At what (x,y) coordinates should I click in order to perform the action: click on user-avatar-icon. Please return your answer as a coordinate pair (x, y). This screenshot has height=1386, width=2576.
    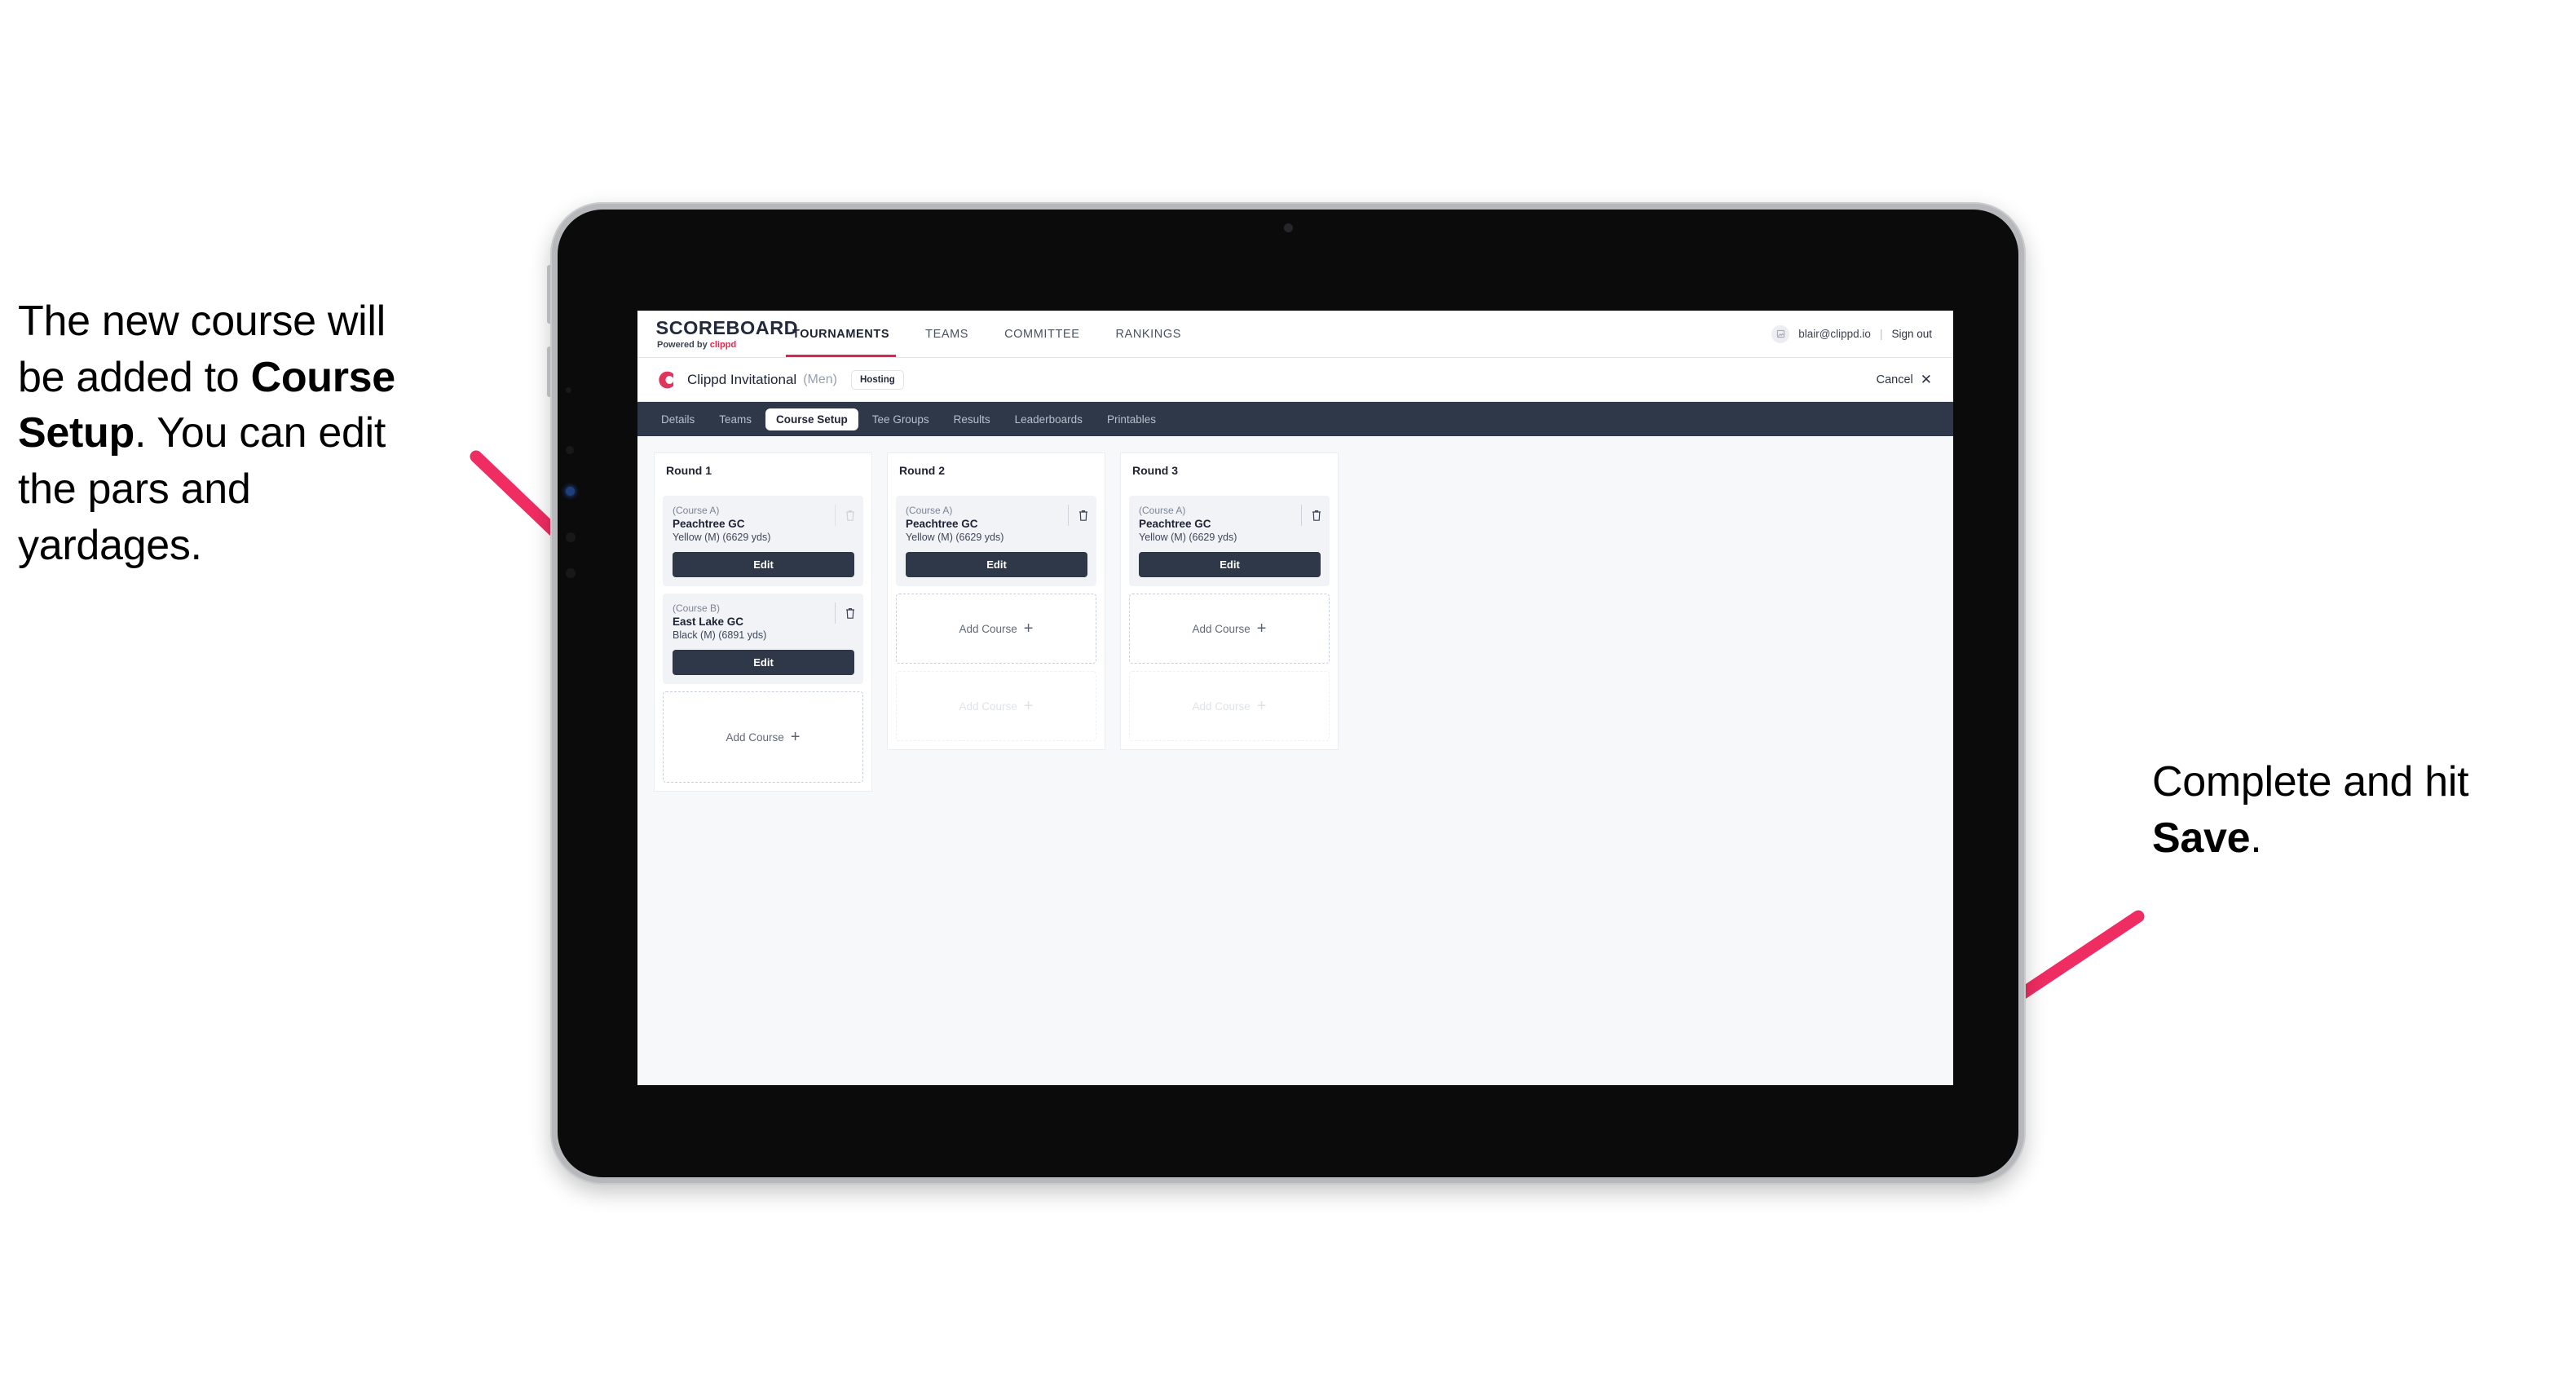
    Looking at the image, I should click on (1780, 334).